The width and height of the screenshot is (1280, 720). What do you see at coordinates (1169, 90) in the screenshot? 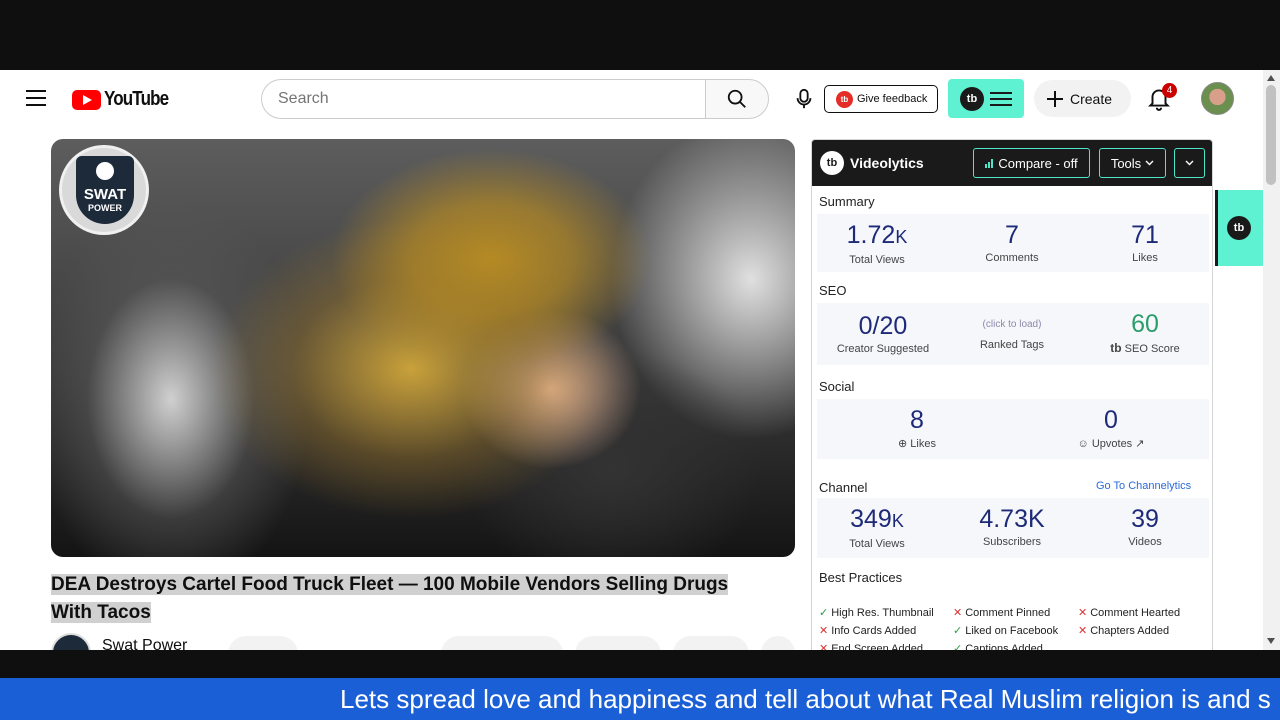
I see `notification-count-badge: 4` at bounding box center [1169, 90].